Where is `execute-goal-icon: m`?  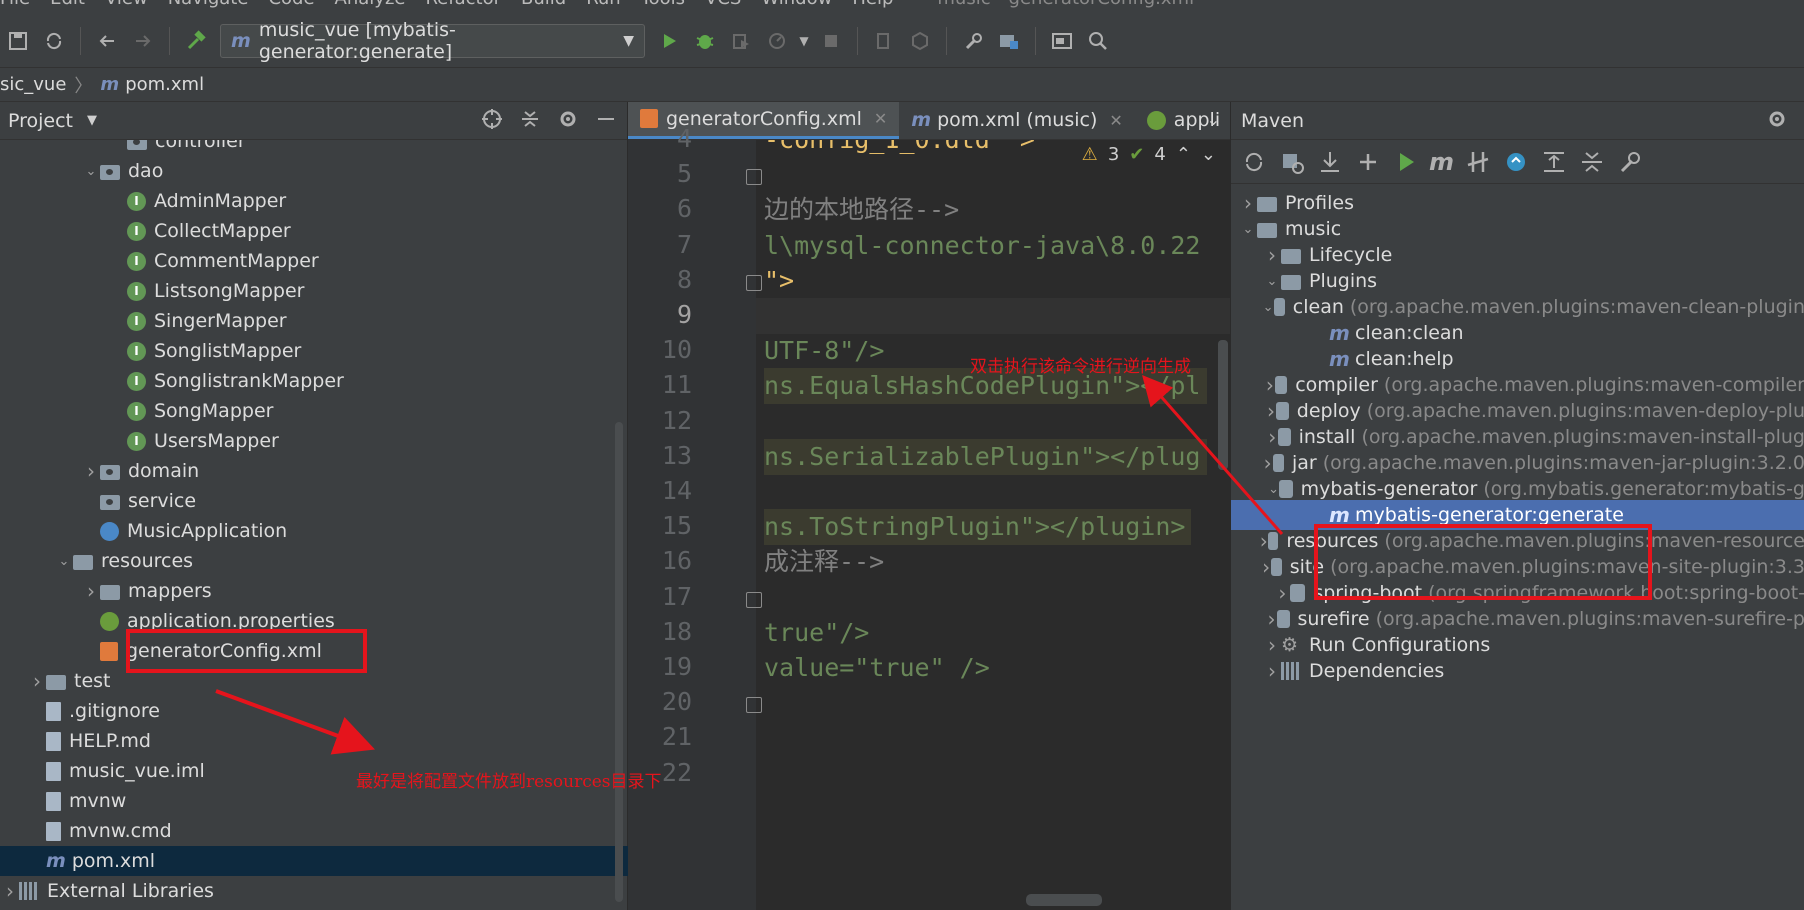
execute-goal-icon: m is located at coordinates (1441, 162).